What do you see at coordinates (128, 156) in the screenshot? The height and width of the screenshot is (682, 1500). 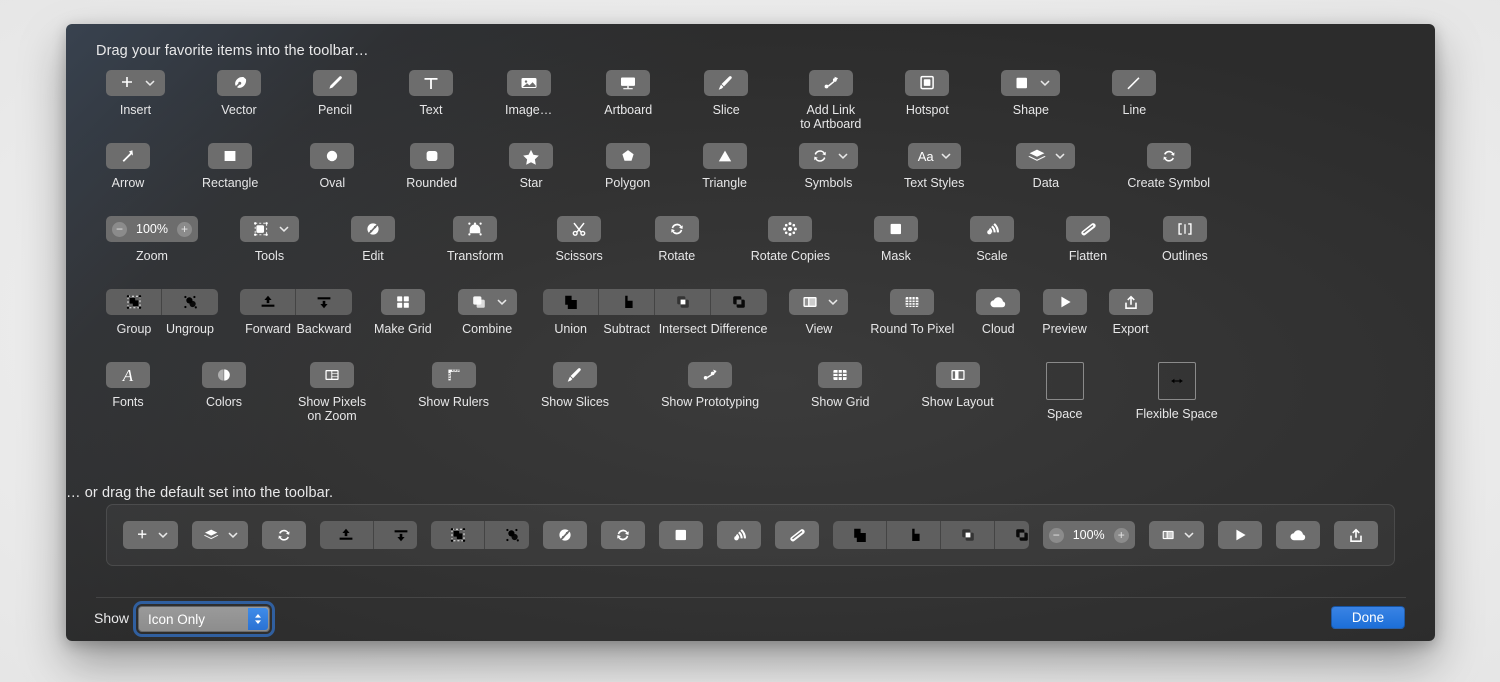 I see `arrow-icon` at bounding box center [128, 156].